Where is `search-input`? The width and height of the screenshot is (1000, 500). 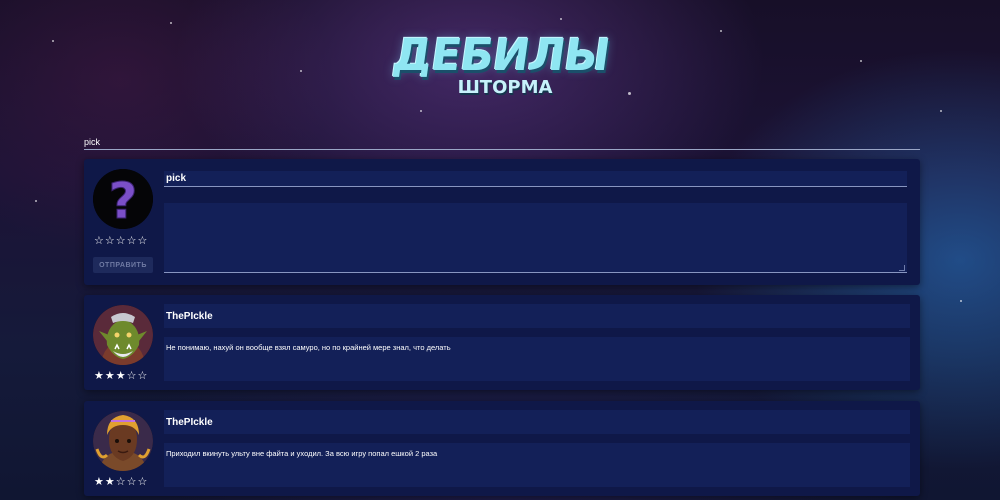 search-input is located at coordinates (502, 142).